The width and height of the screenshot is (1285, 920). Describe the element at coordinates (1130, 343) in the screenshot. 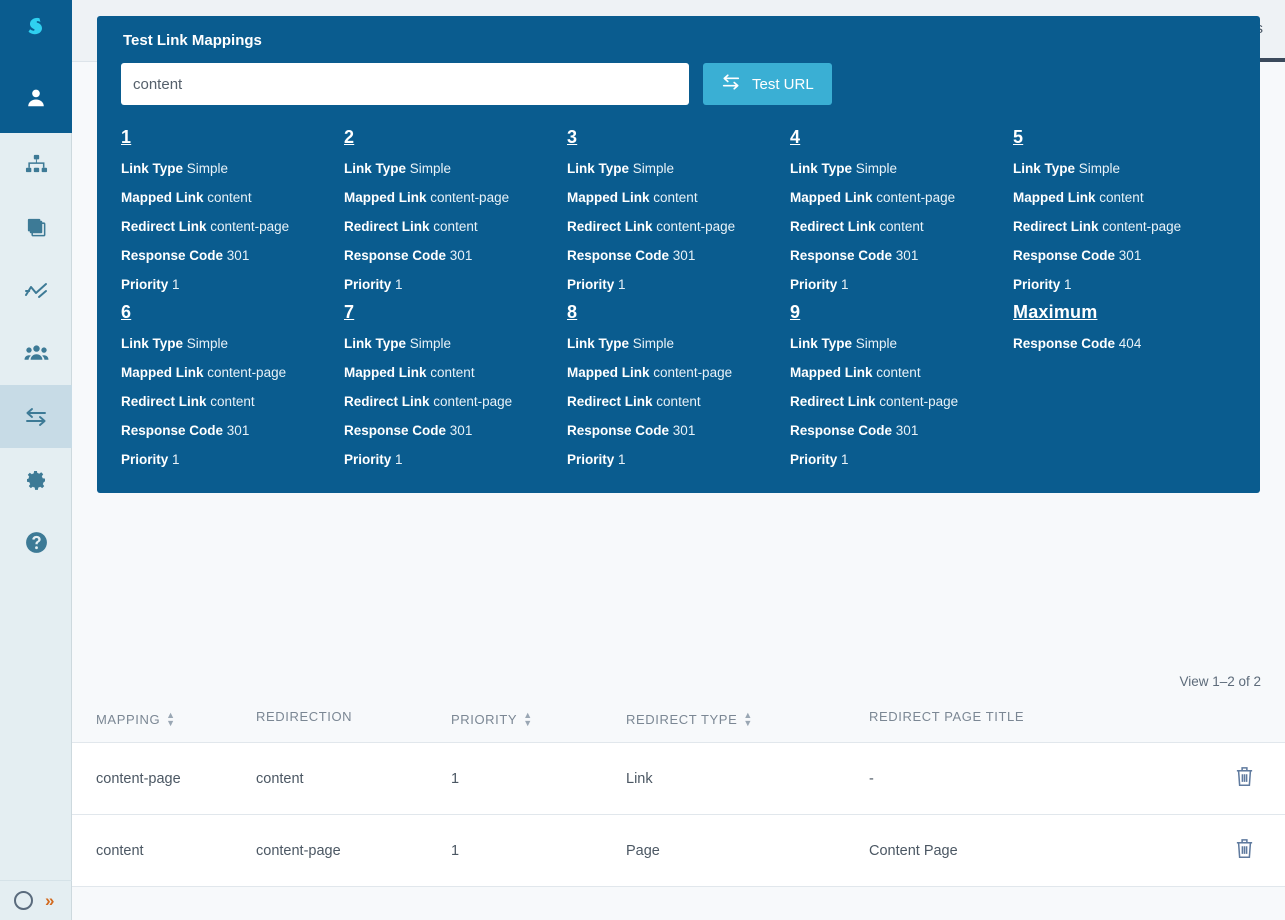

I see `result-response-code-value: 404` at that location.